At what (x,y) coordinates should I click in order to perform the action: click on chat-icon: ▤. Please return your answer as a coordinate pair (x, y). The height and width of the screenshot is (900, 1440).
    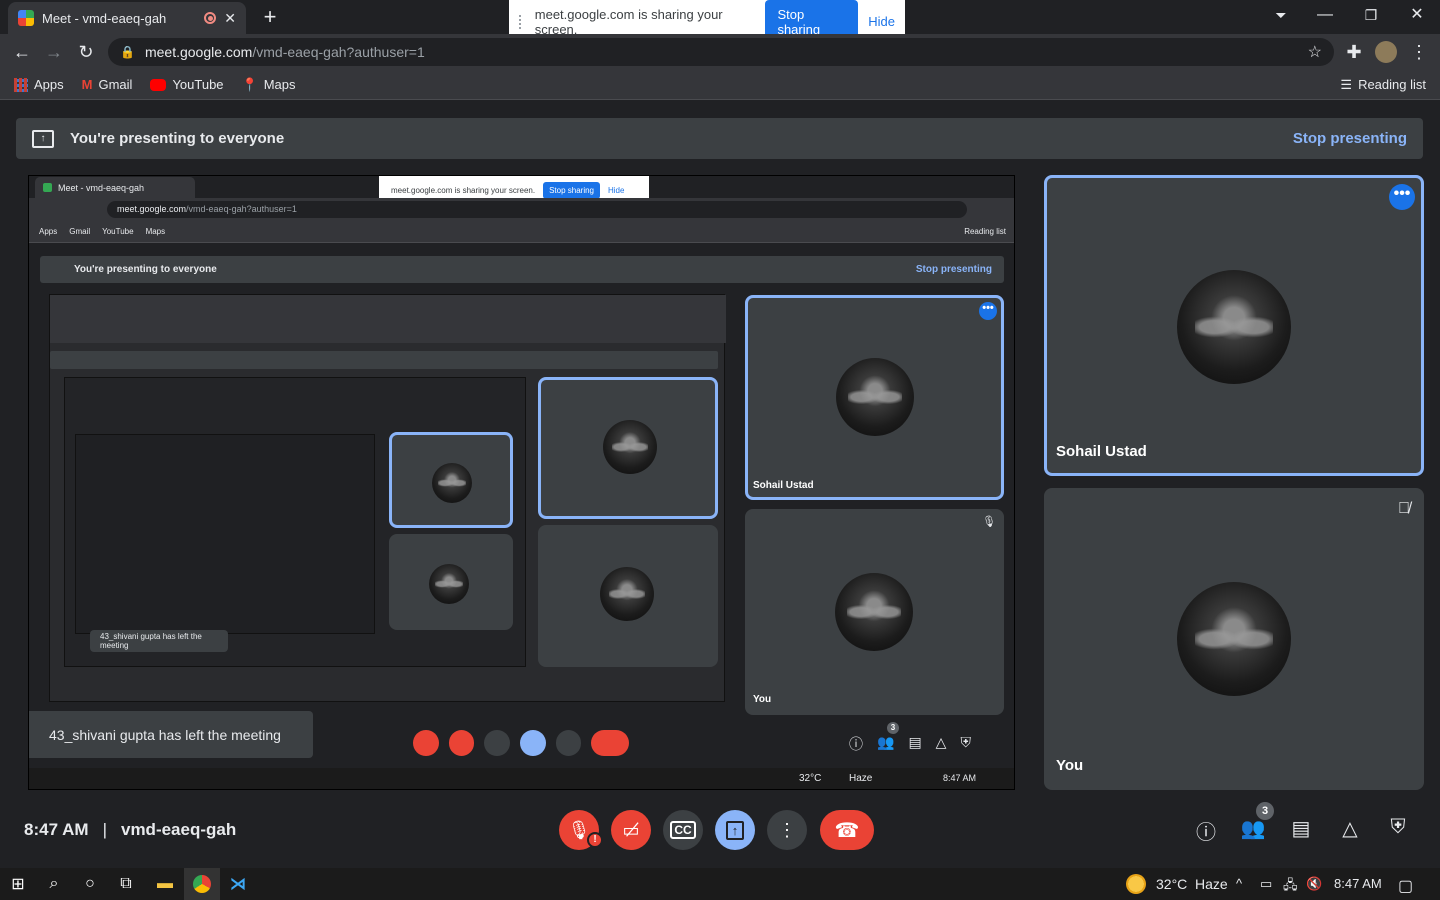
    Looking at the image, I should click on (1301, 830).